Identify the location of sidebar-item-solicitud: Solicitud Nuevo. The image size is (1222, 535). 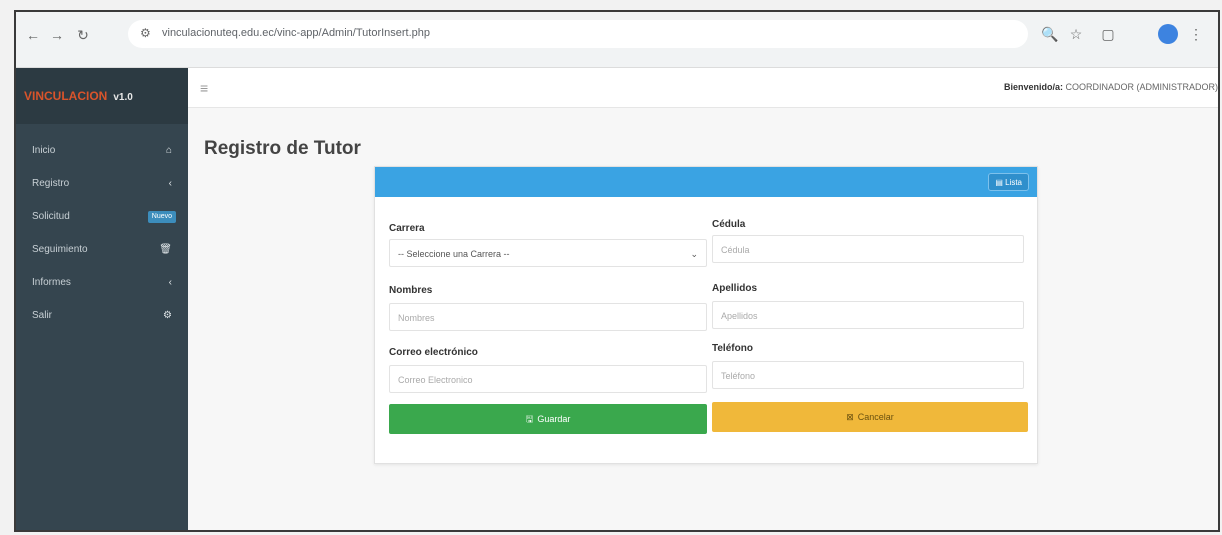
(102, 216).